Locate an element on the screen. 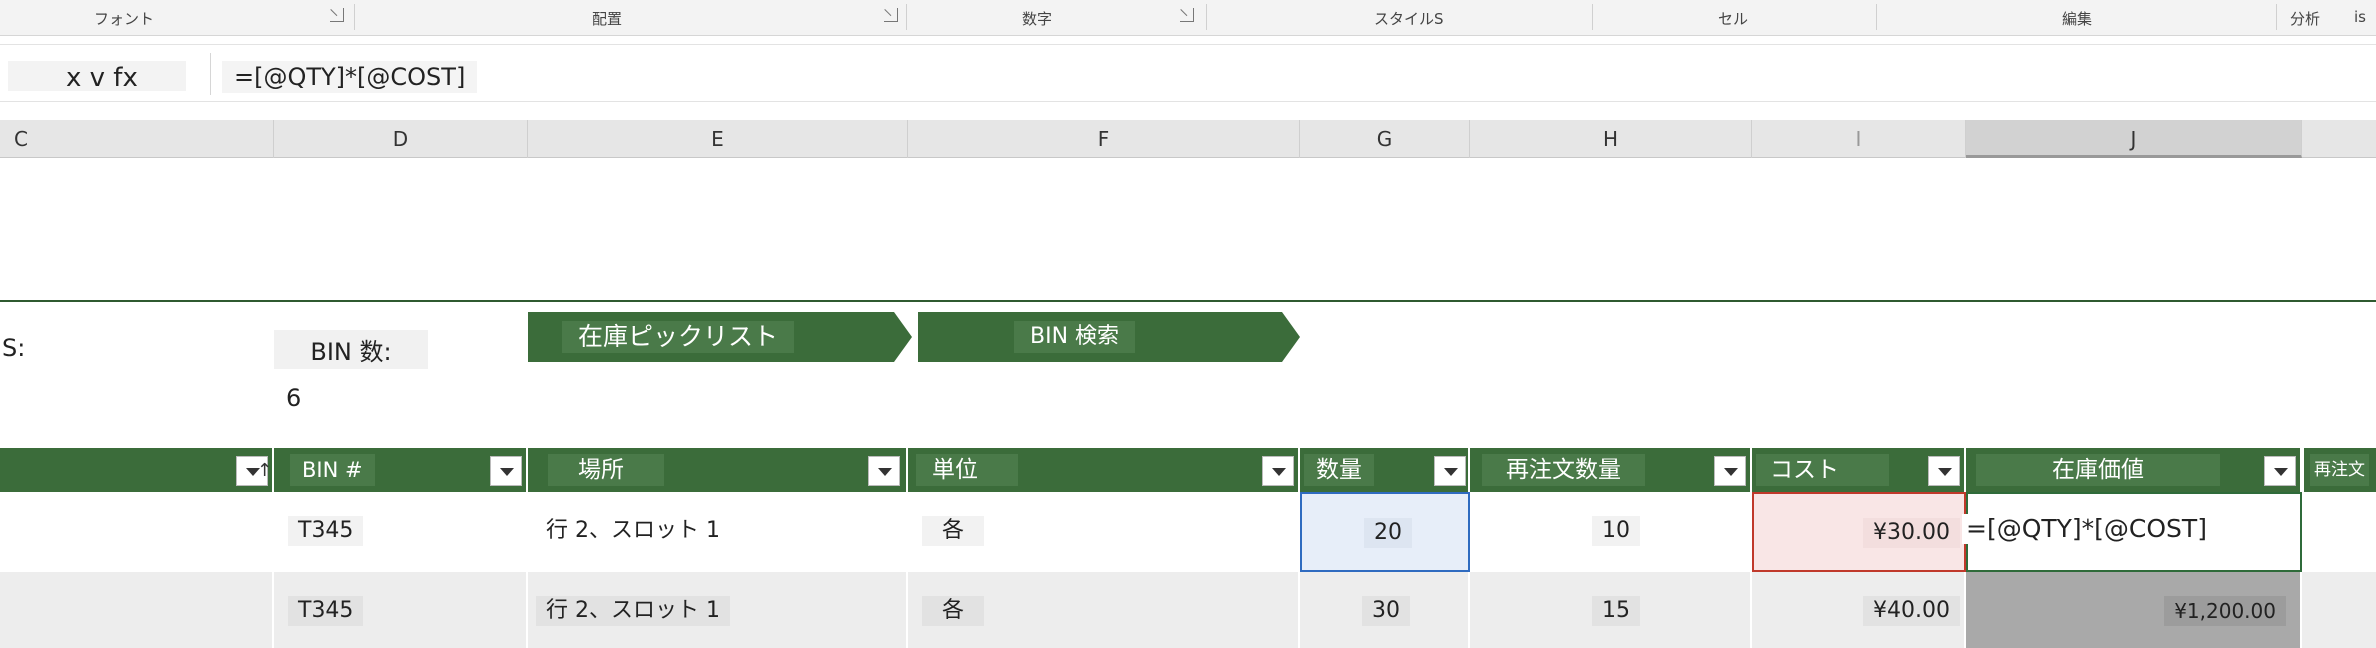  picklist-nav-label: 在庫ピックリスト is located at coordinates (678, 337).